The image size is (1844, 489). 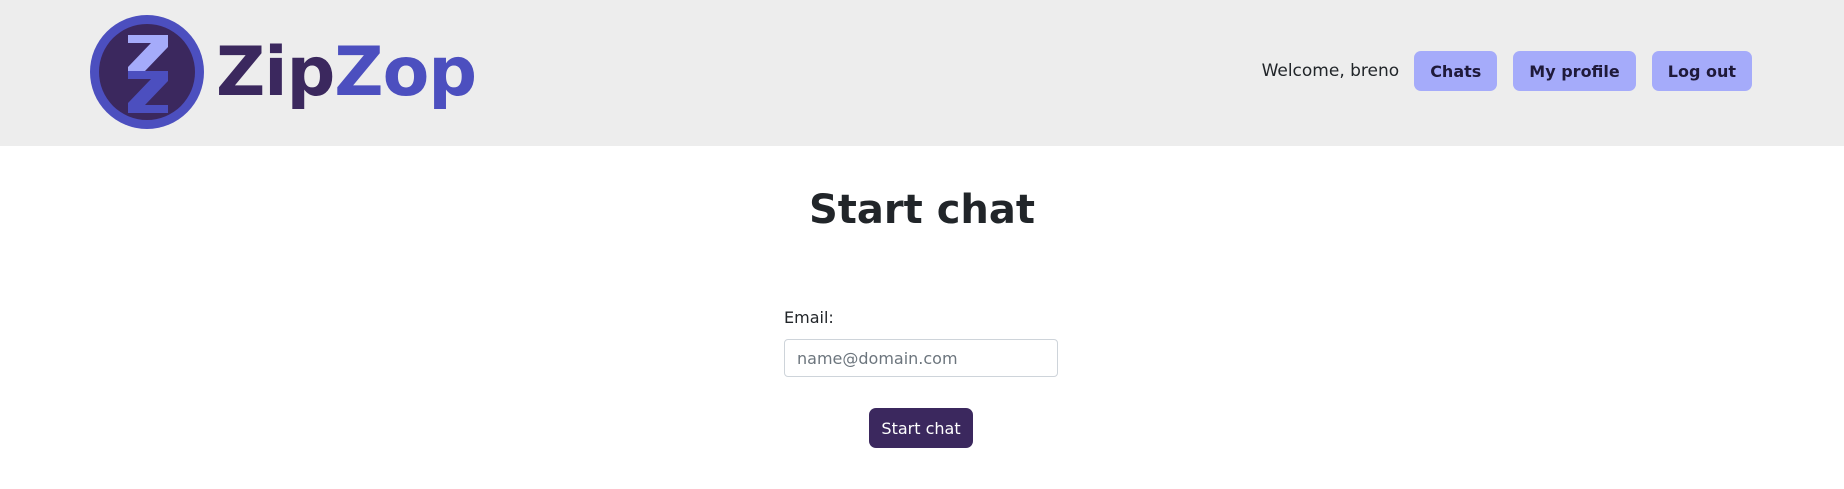 I want to click on welcome-text: Welcome, breno, so click(x=1330, y=71).